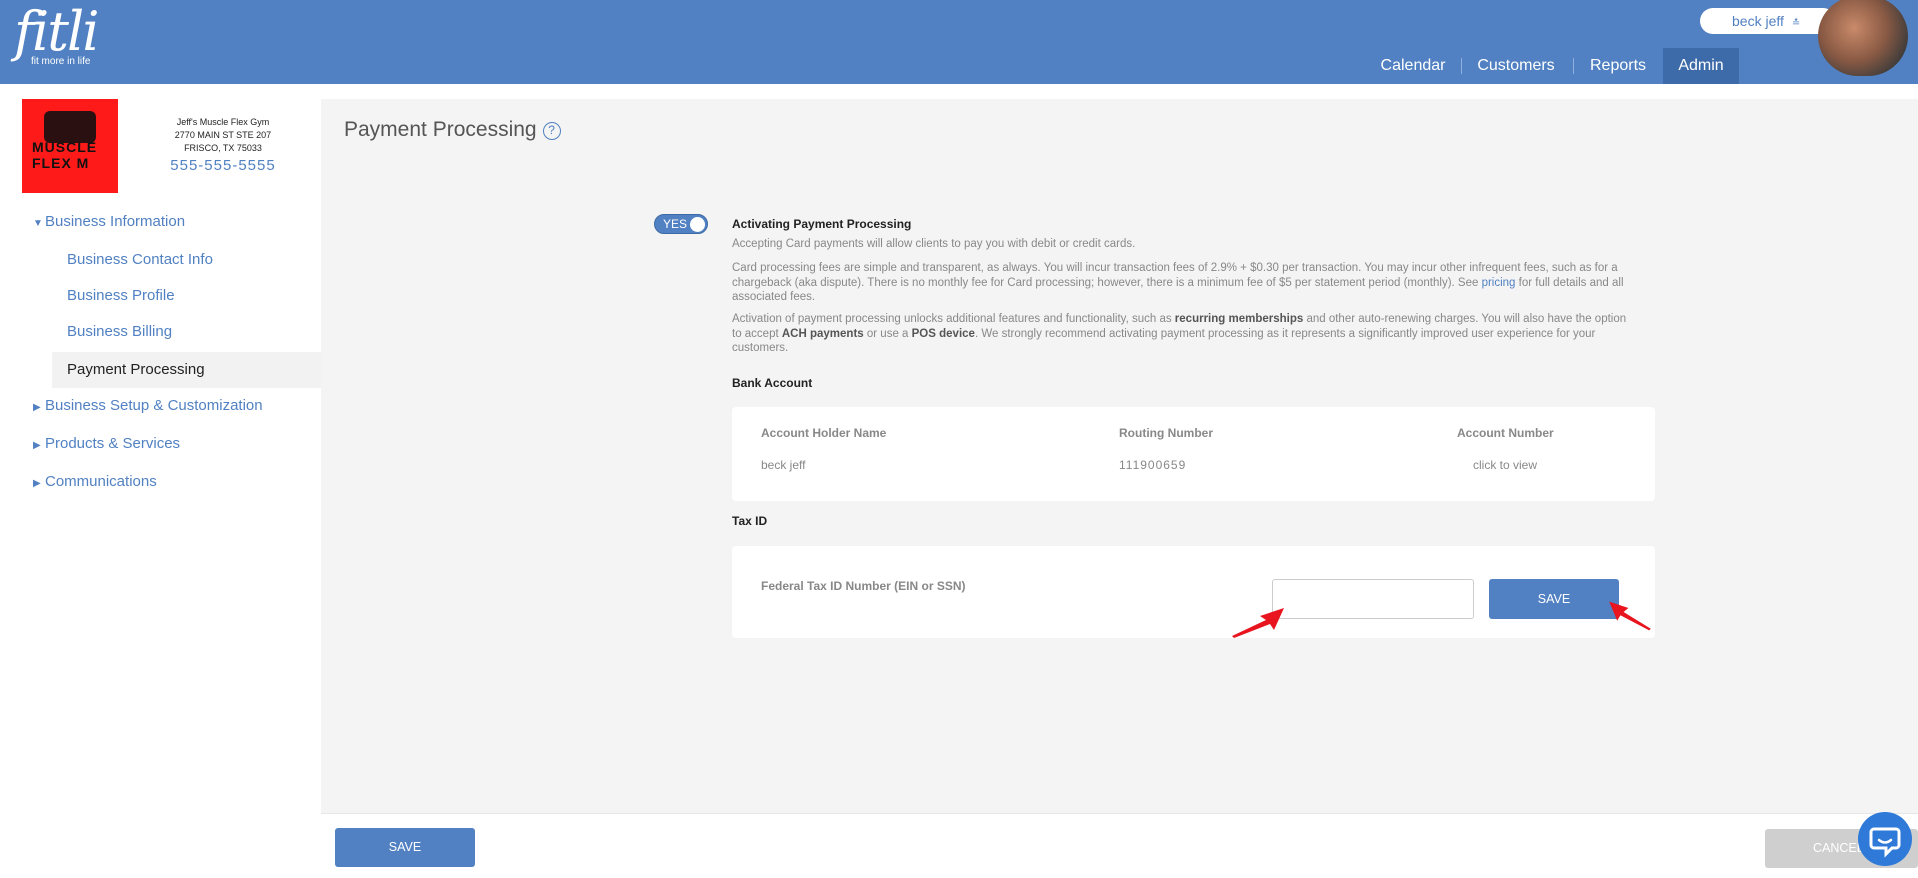 The image size is (1918, 878). Describe the element at coordinates (61, 61) in the screenshot. I see `logo-tagline: fit more in life` at that location.